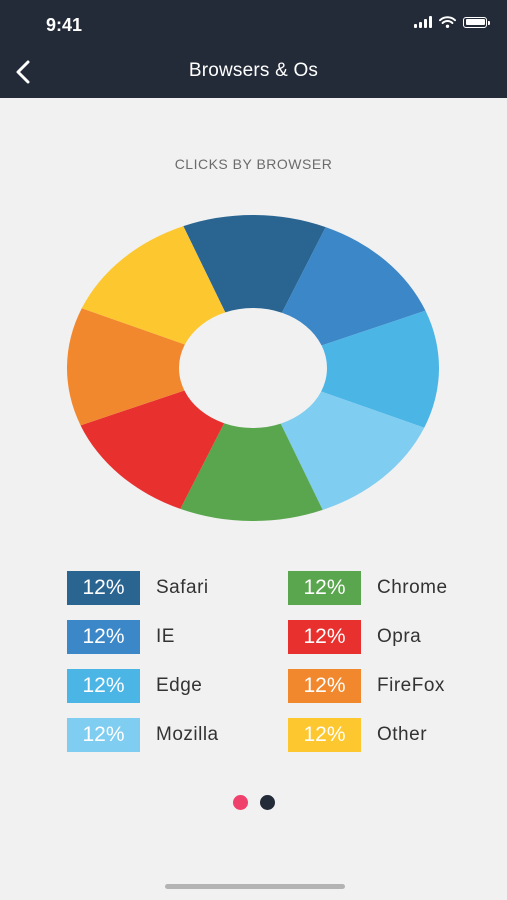  What do you see at coordinates (253, 164) in the screenshot?
I see `chart-title: CLICKS BY BROWSER` at bounding box center [253, 164].